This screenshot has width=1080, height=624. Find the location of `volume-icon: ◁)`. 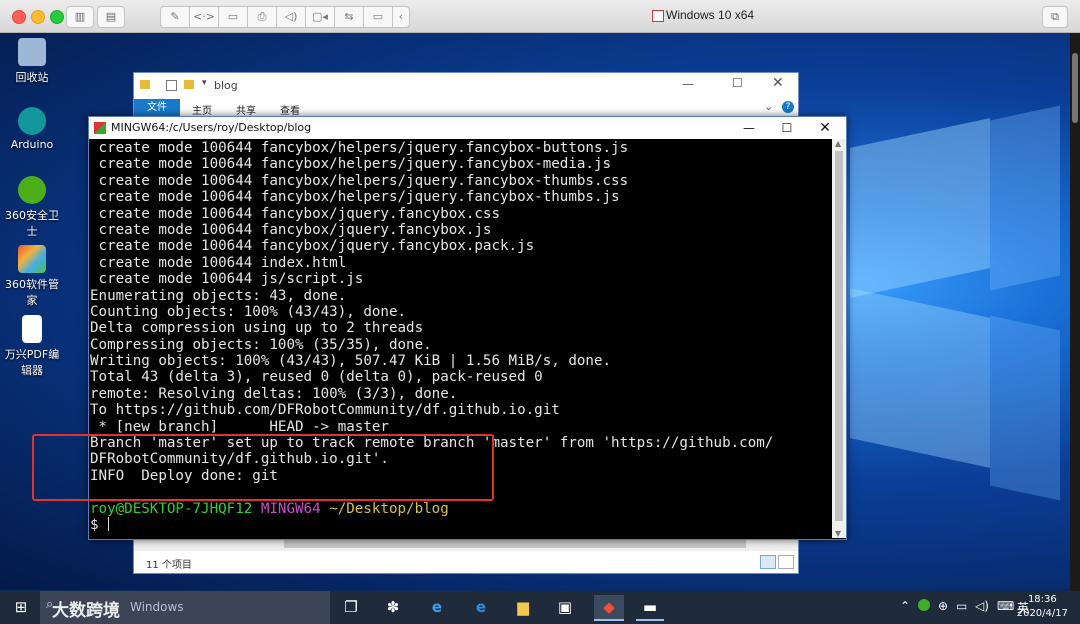

volume-icon: ◁) is located at coordinates (982, 606).